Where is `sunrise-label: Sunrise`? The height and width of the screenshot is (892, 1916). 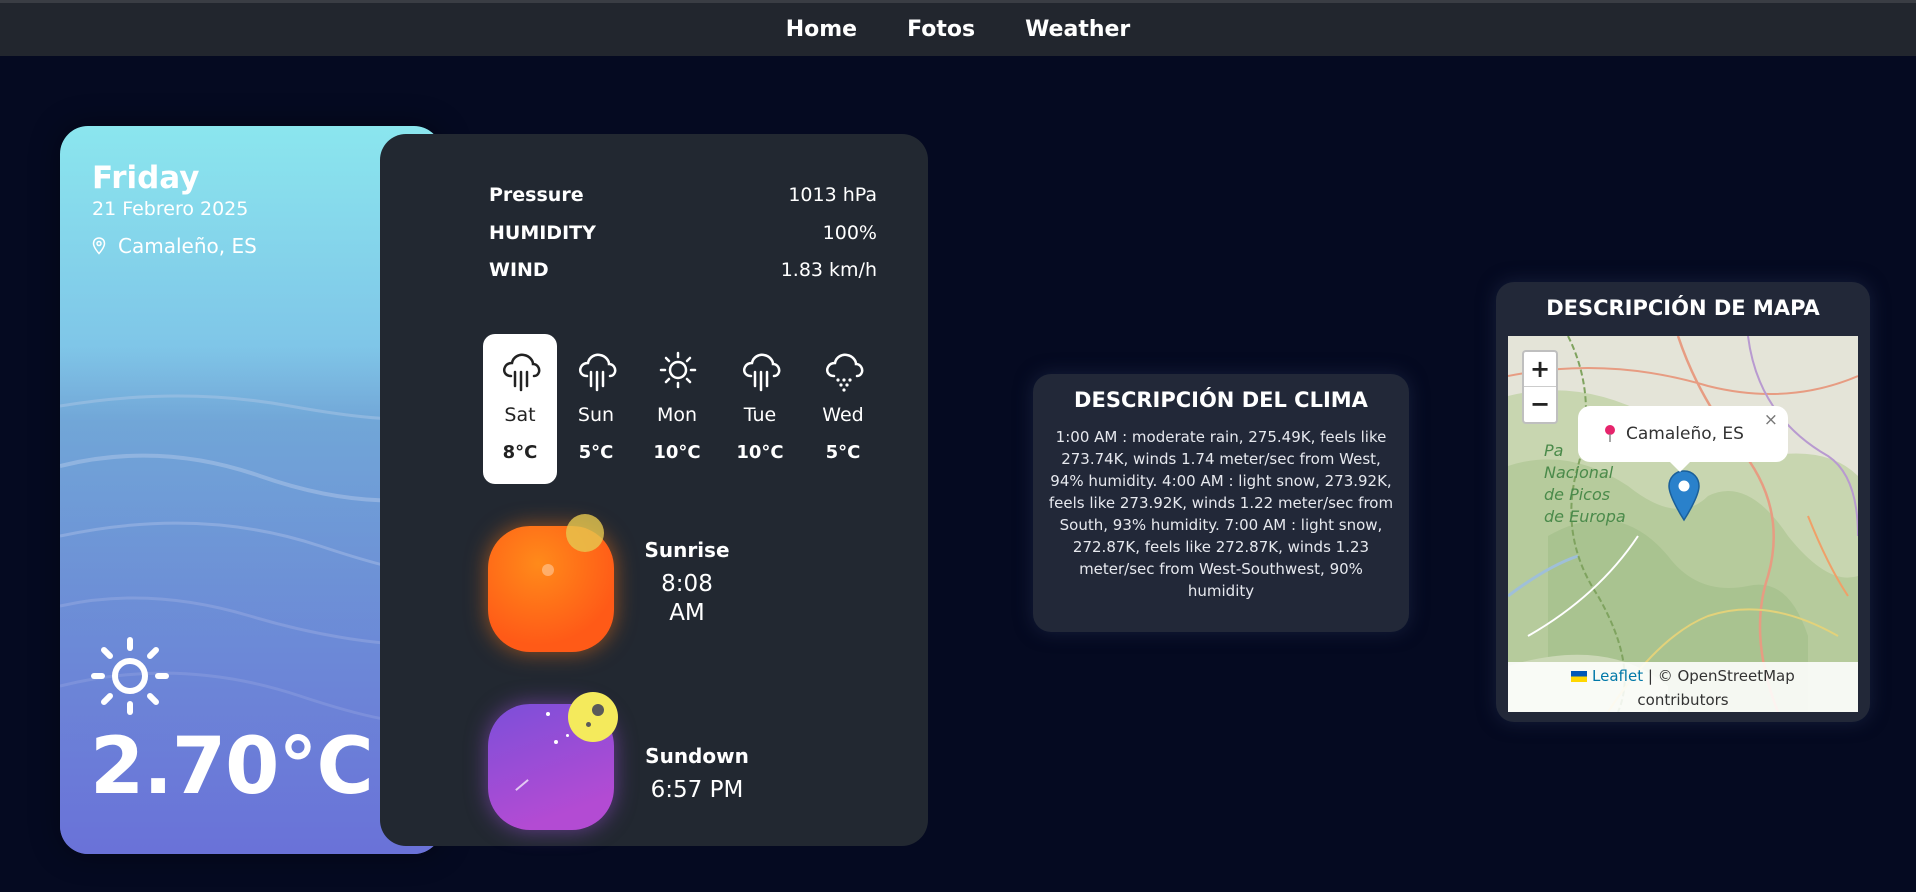
sunrise-label: Sunrise is located at coordinates (687, 550).